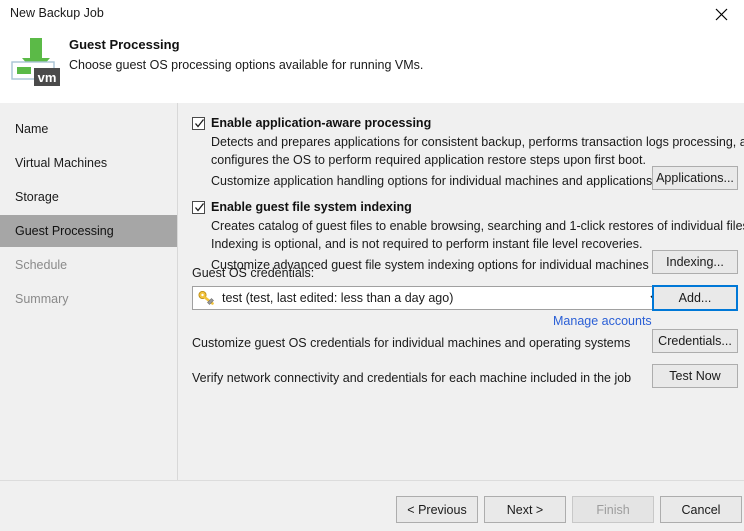 This screenshot has width=744, height=531. What do you see at coordinates (613, 509) in the screenshot?
I see `finish-button: Finish` at bounding box center [613, 509].